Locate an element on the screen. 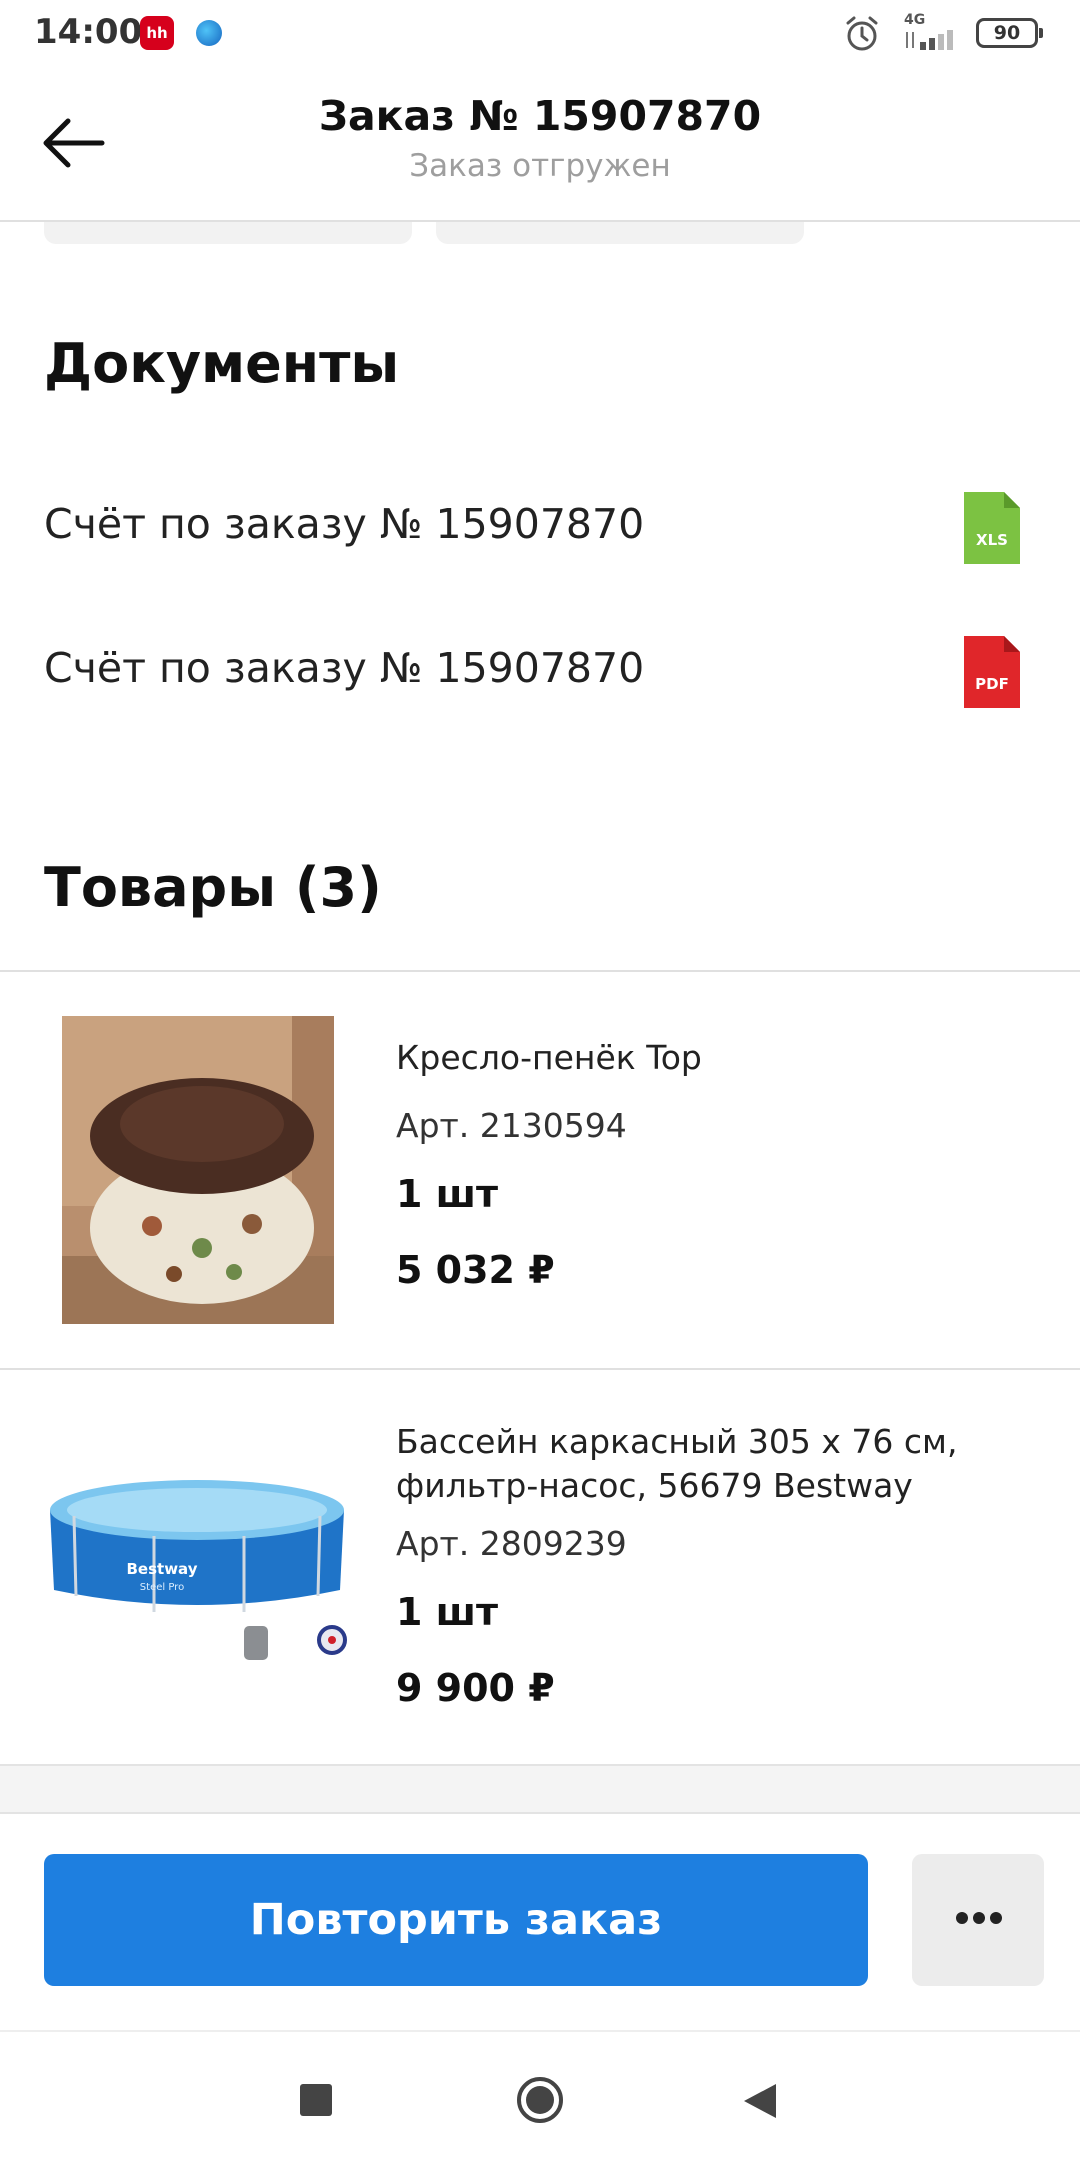 Image resolution: width=1080 pixels, height=2160 pixels. signal-icon: 4G is located at coordinates (939, 31).